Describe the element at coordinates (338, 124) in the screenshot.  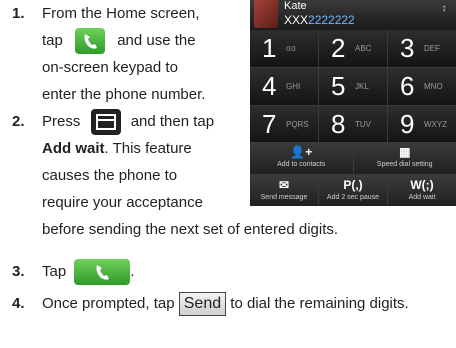
I see `dial-key-digit: 8` at that location.